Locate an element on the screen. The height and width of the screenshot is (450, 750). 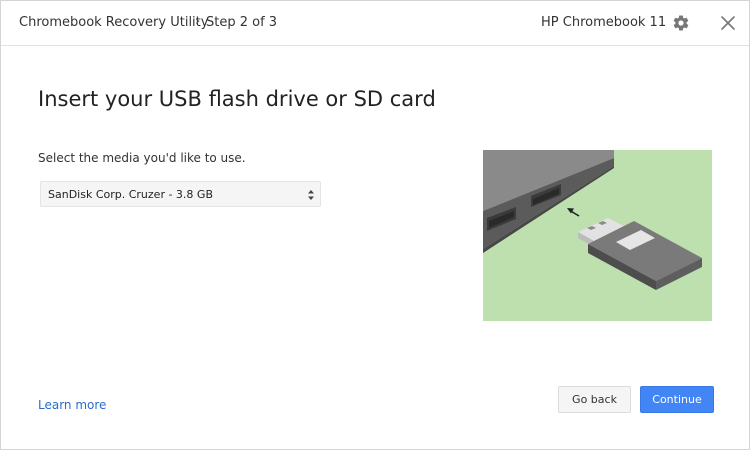
select-updown-arrows-icon is located at coordinates (311, 195).